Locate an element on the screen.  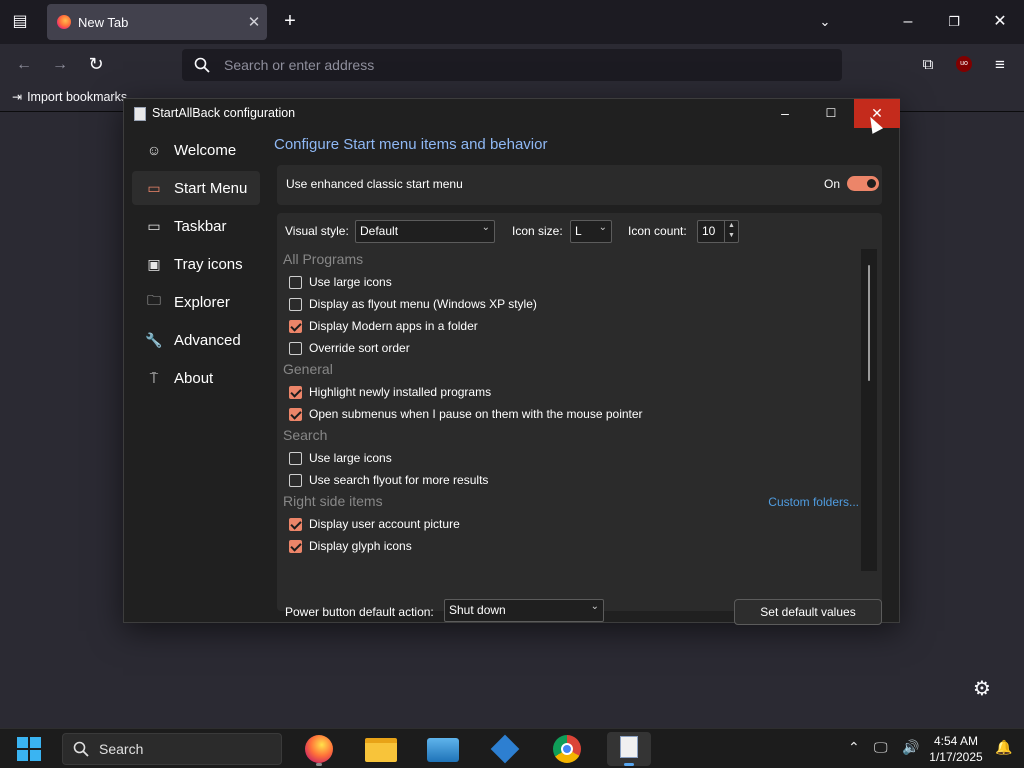
ublock-icon: uo is located at coordinates (964, 64).